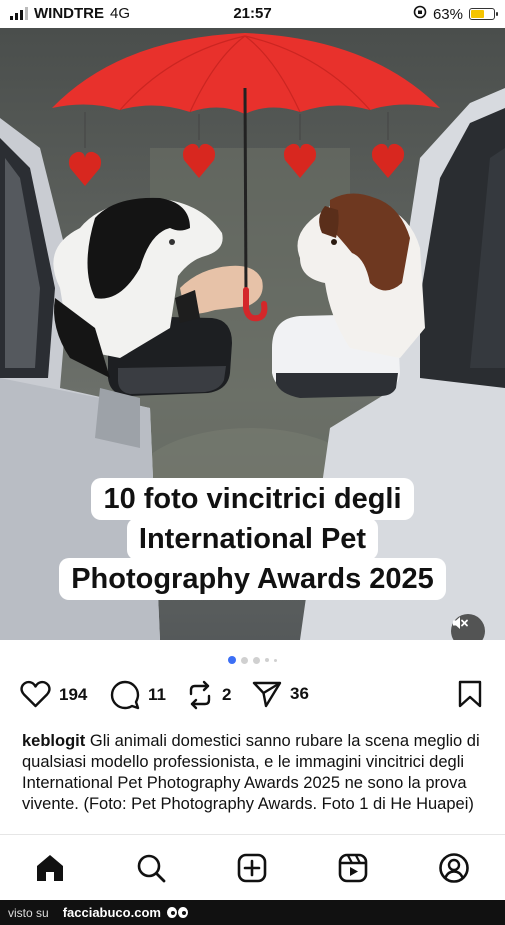 This screenshot has height=925, width=505. Describe the element at coordinates (53, 741) in the screenshot. I see `post-username: keblogit` at that location.